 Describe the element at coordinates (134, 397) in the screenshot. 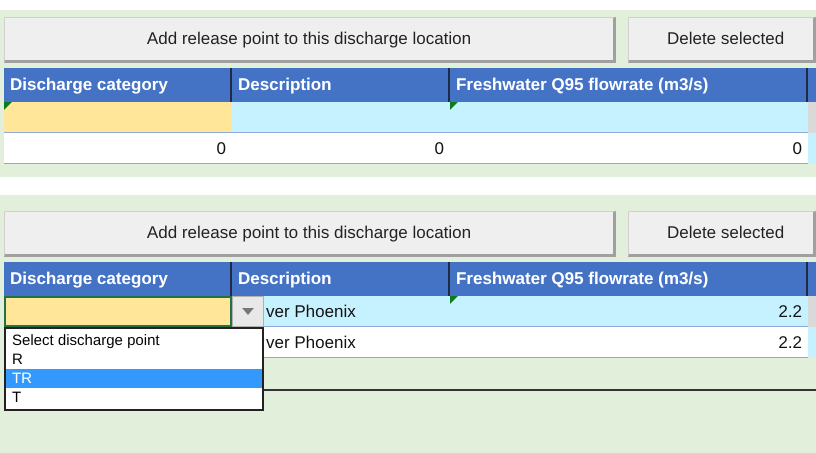

I see `dropdown-option: T` at that location.